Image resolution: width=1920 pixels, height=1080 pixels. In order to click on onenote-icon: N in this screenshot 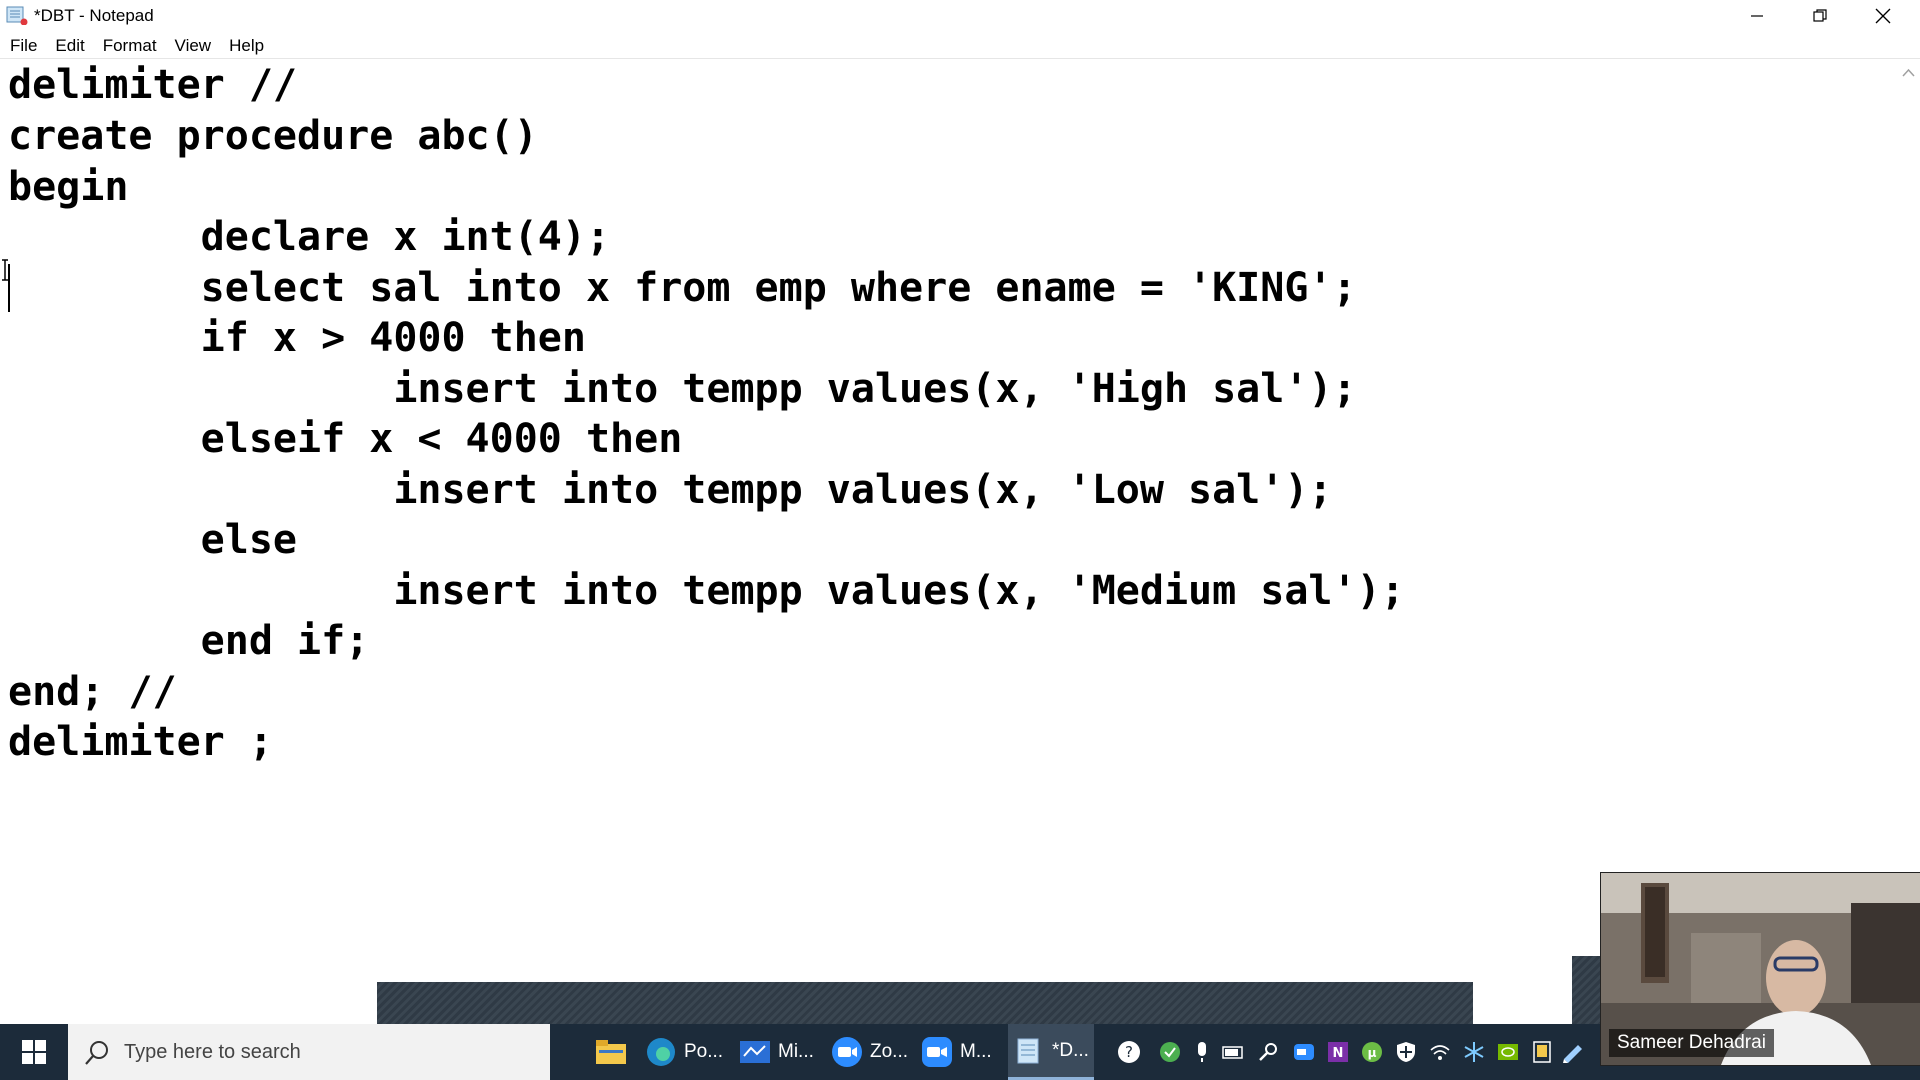, I will do `click(1338, 1052)`.